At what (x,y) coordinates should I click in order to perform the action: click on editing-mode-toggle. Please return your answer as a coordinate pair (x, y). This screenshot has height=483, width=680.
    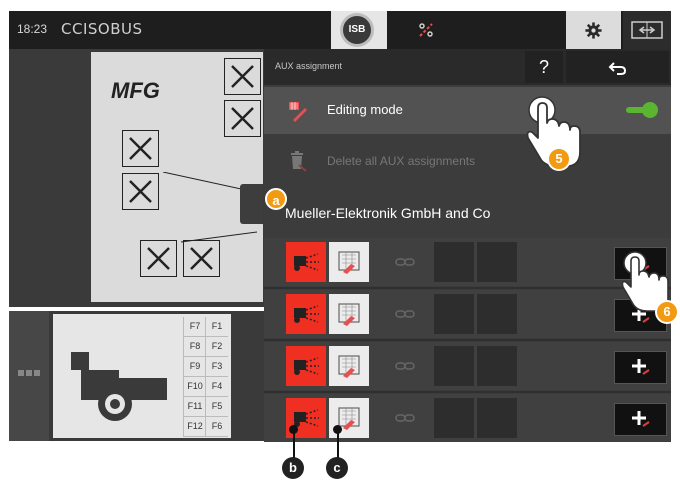
    Looking at the image, I should click on (642, 110).